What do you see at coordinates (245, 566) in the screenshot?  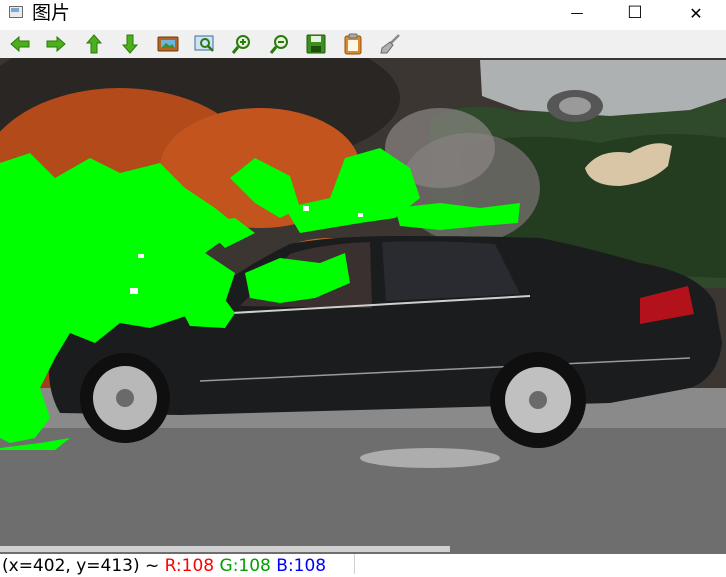 I see `green-value: G:108` at bounding box center [245, 566].